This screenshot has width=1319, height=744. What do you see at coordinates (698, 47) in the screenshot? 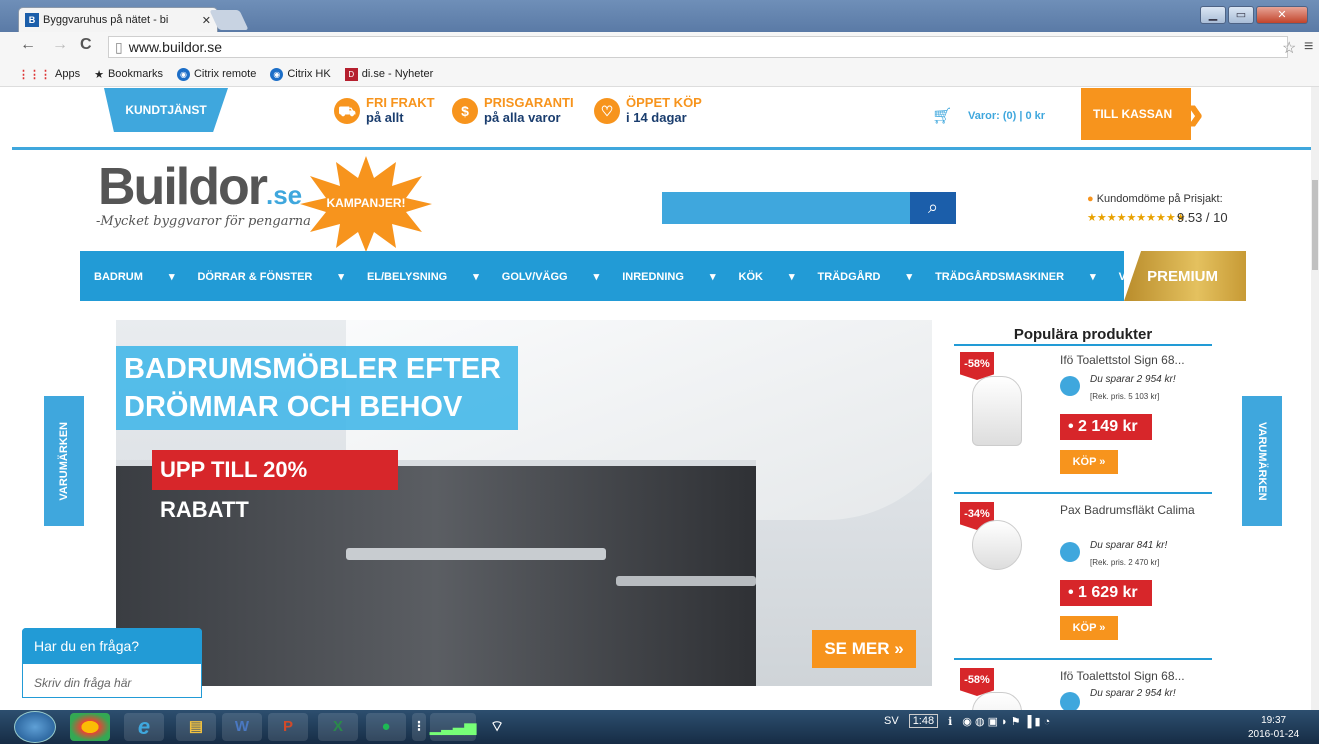
I see `address-bar: ▯ www.buildor.se` at bounding box center [698, 47].